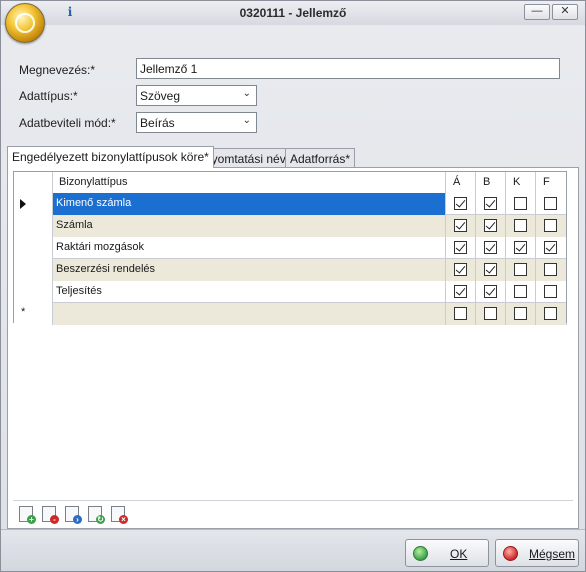  Describe the element at coordinates (491, 182) in the screenshot. I see `column-header-b: B` at that location.